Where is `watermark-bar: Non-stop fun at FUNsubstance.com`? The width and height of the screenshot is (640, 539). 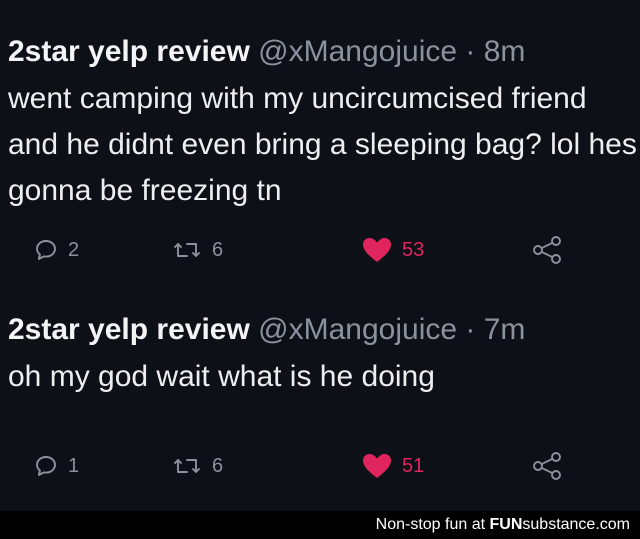
watermark-bar: Non-stop fun at FUNsubstance.com is located at coordinates (320, 525).